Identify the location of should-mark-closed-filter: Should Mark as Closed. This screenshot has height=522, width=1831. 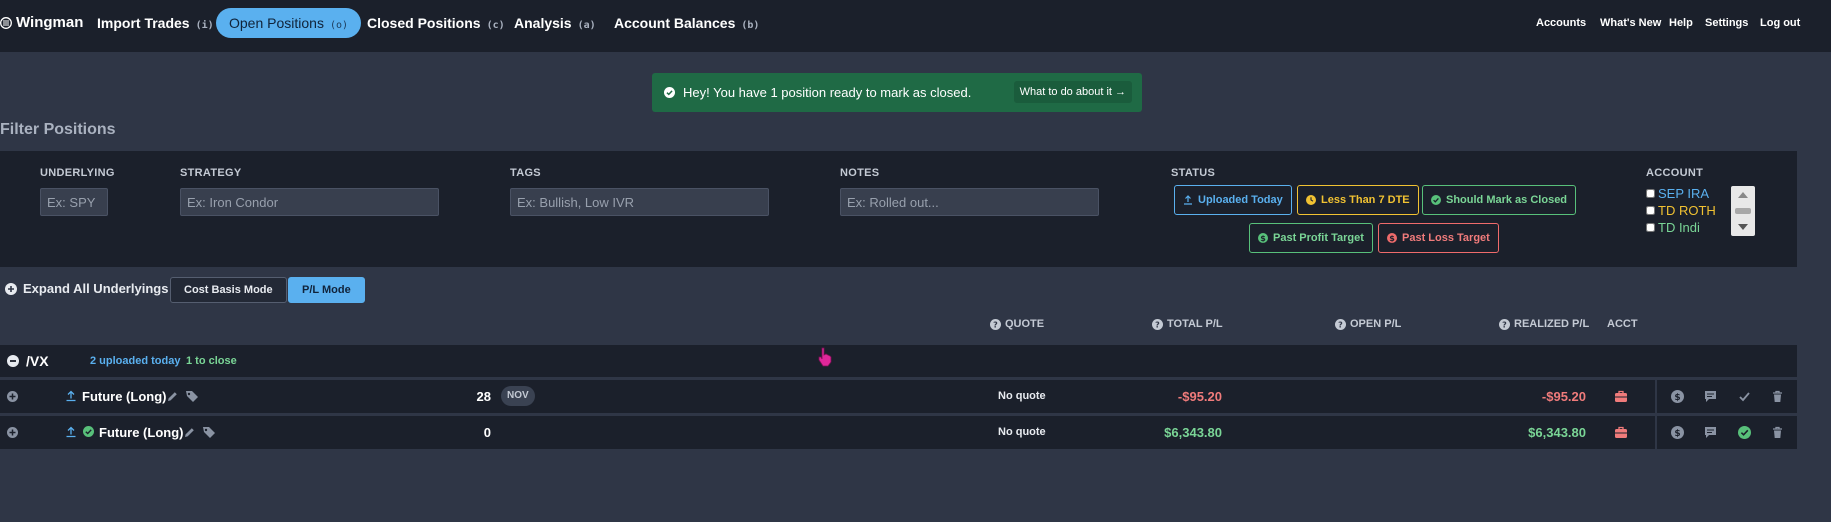
(1499, 200).